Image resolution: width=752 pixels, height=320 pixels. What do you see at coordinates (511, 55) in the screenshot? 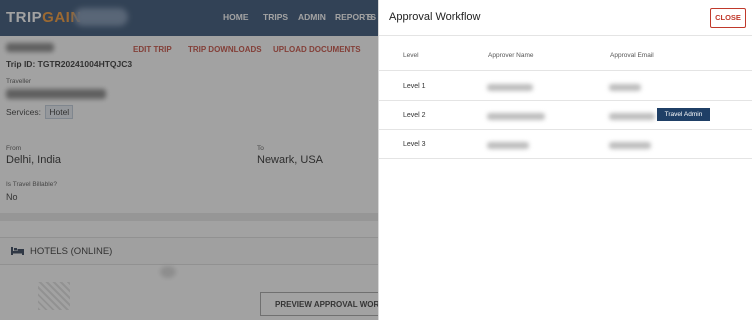
I see `column-header-approver-name: Approver Name` at bounding box center [511, 55].